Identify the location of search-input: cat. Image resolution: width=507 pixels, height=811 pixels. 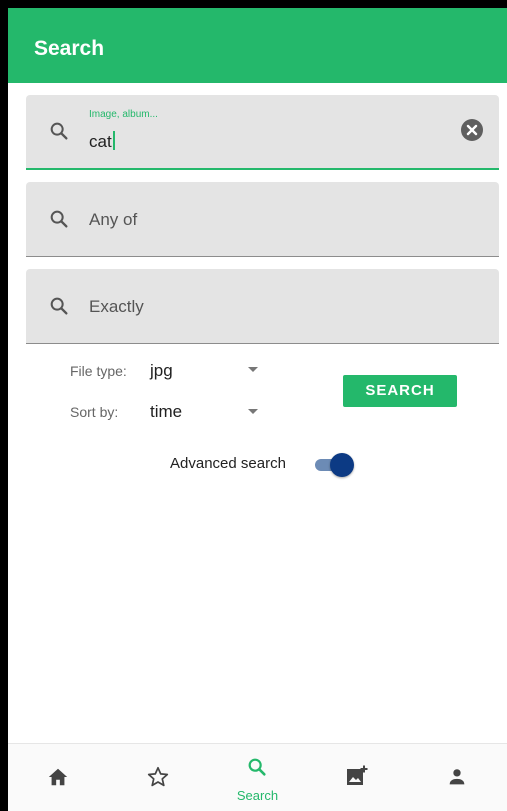
(102, 142).